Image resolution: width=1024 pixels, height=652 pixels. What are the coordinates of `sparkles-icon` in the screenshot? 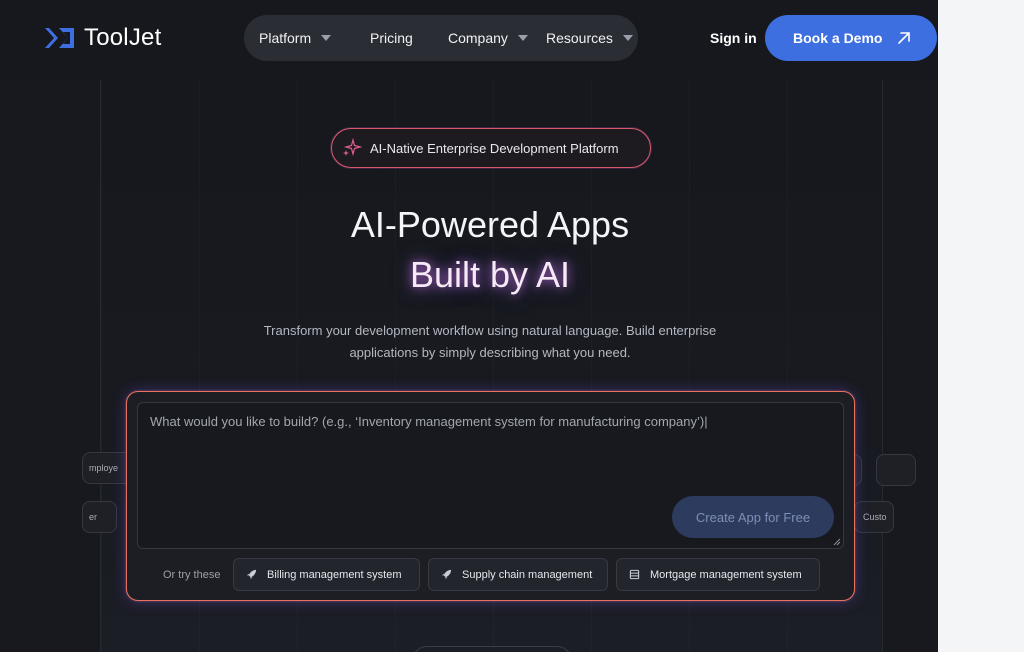 It's located at (352, 147).